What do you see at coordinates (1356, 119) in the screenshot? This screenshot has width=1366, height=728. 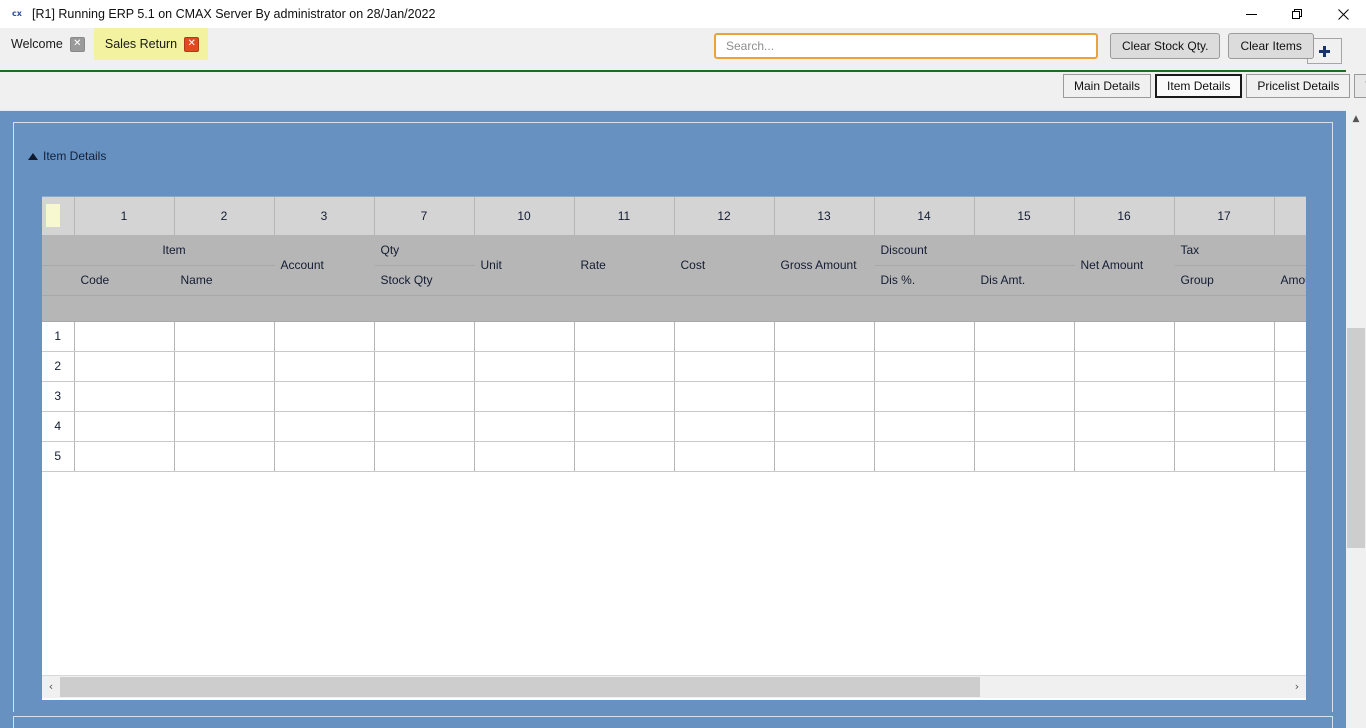 I see `scroll-up-arrow-icon: ▲` at bounding box center [1356, 119].